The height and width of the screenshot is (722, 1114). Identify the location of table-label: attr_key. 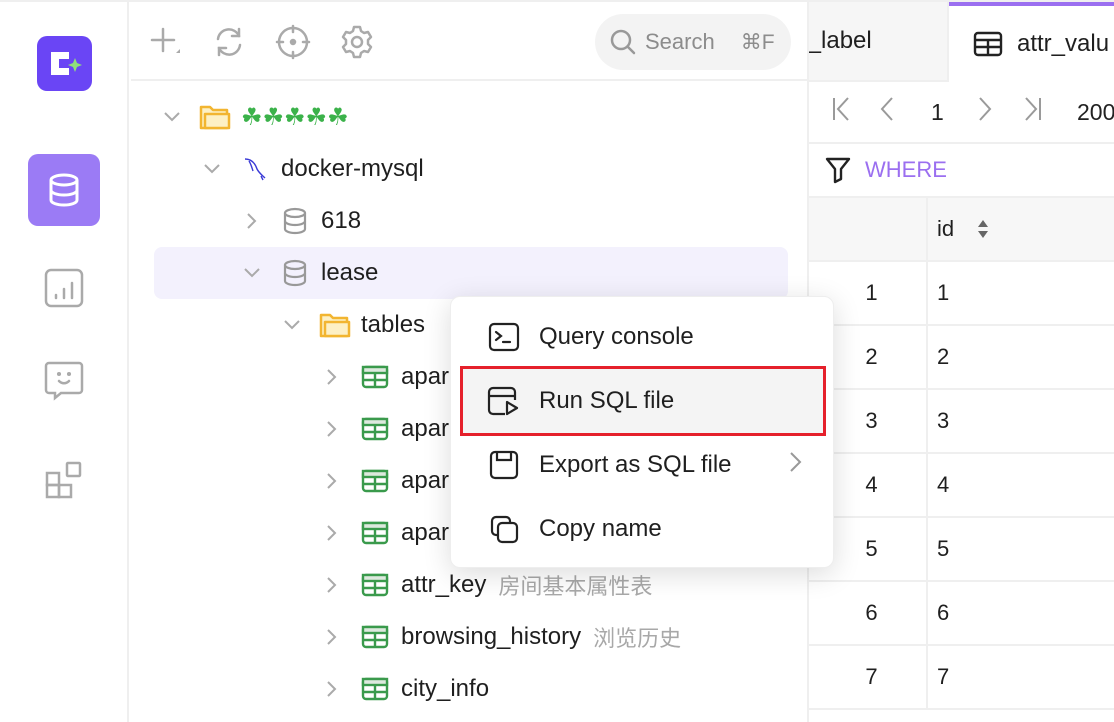
(444, 584).